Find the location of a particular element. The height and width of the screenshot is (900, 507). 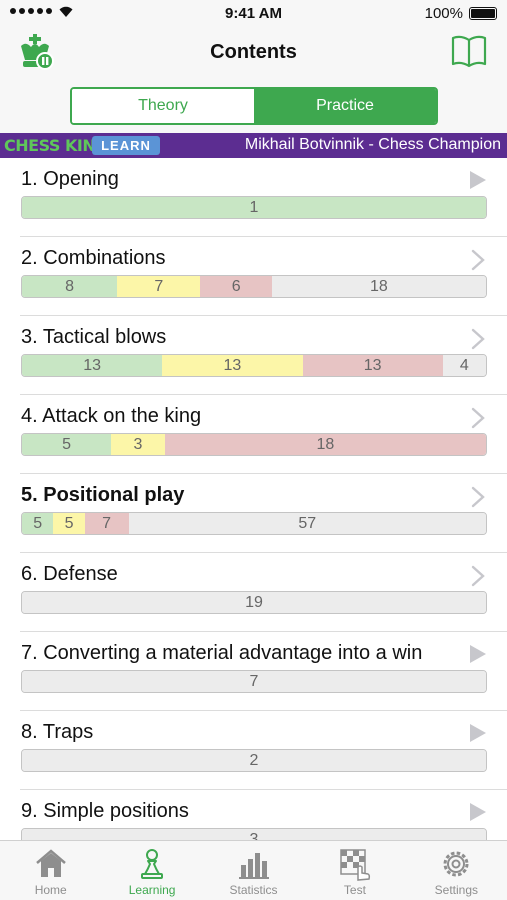

home-icon is located at coordinates (50, 863).